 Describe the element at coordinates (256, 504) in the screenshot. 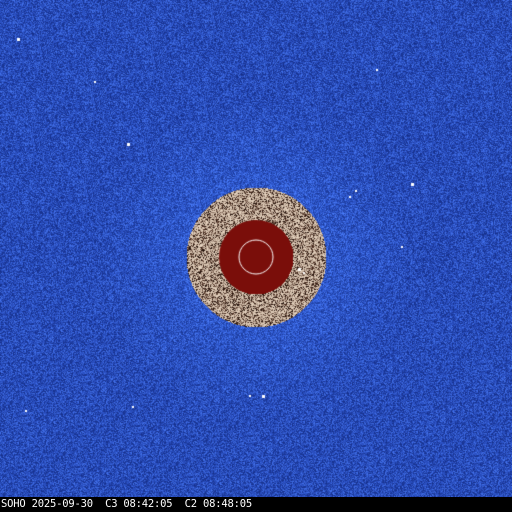

I see `caption-bar: SOHO 2025-09-30 C3 08:42:05 C2 08:48:05` at that location.